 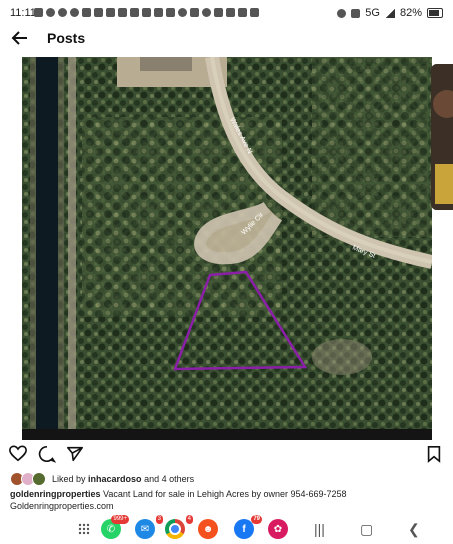 I want to click on notification-badge: 999+, so click(x=120, y=519).